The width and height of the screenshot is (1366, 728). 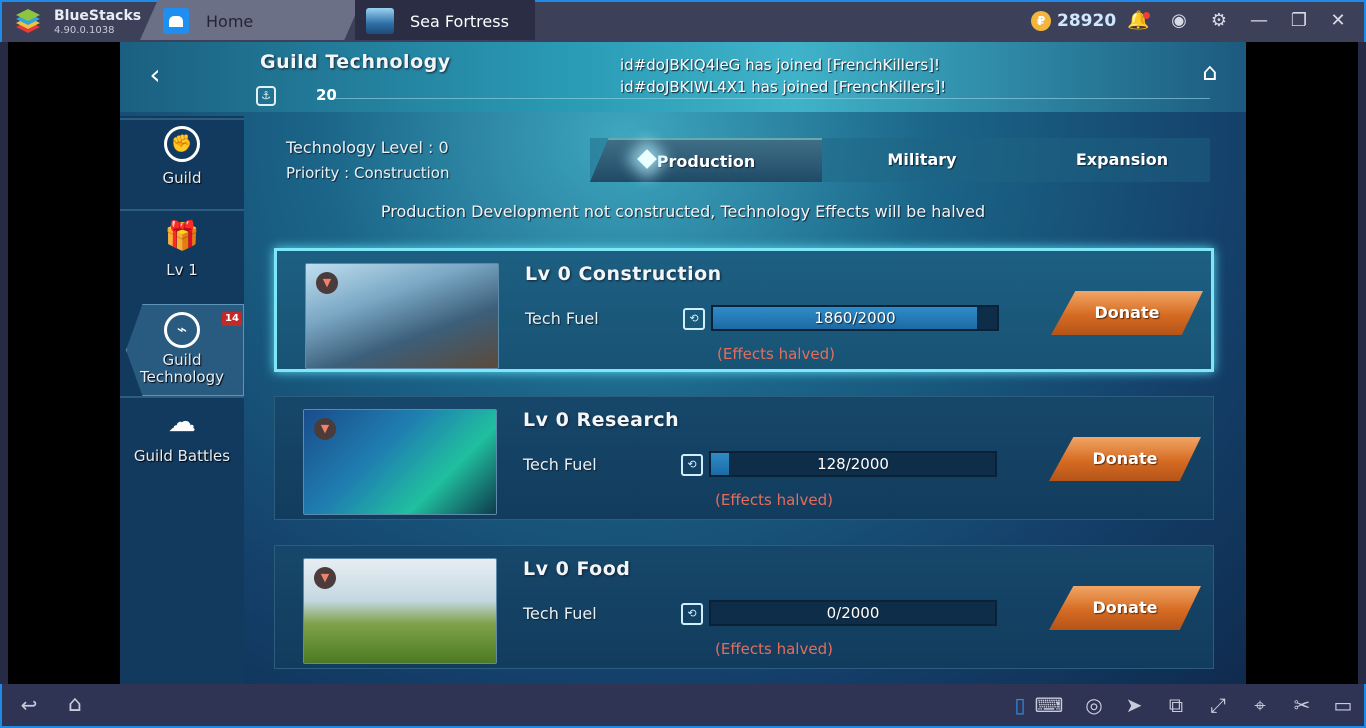 What do you see at coordinates (266, 96) in the screenshot?
I see `anchor-icon: ⚓` at bounding box center [266, 96].